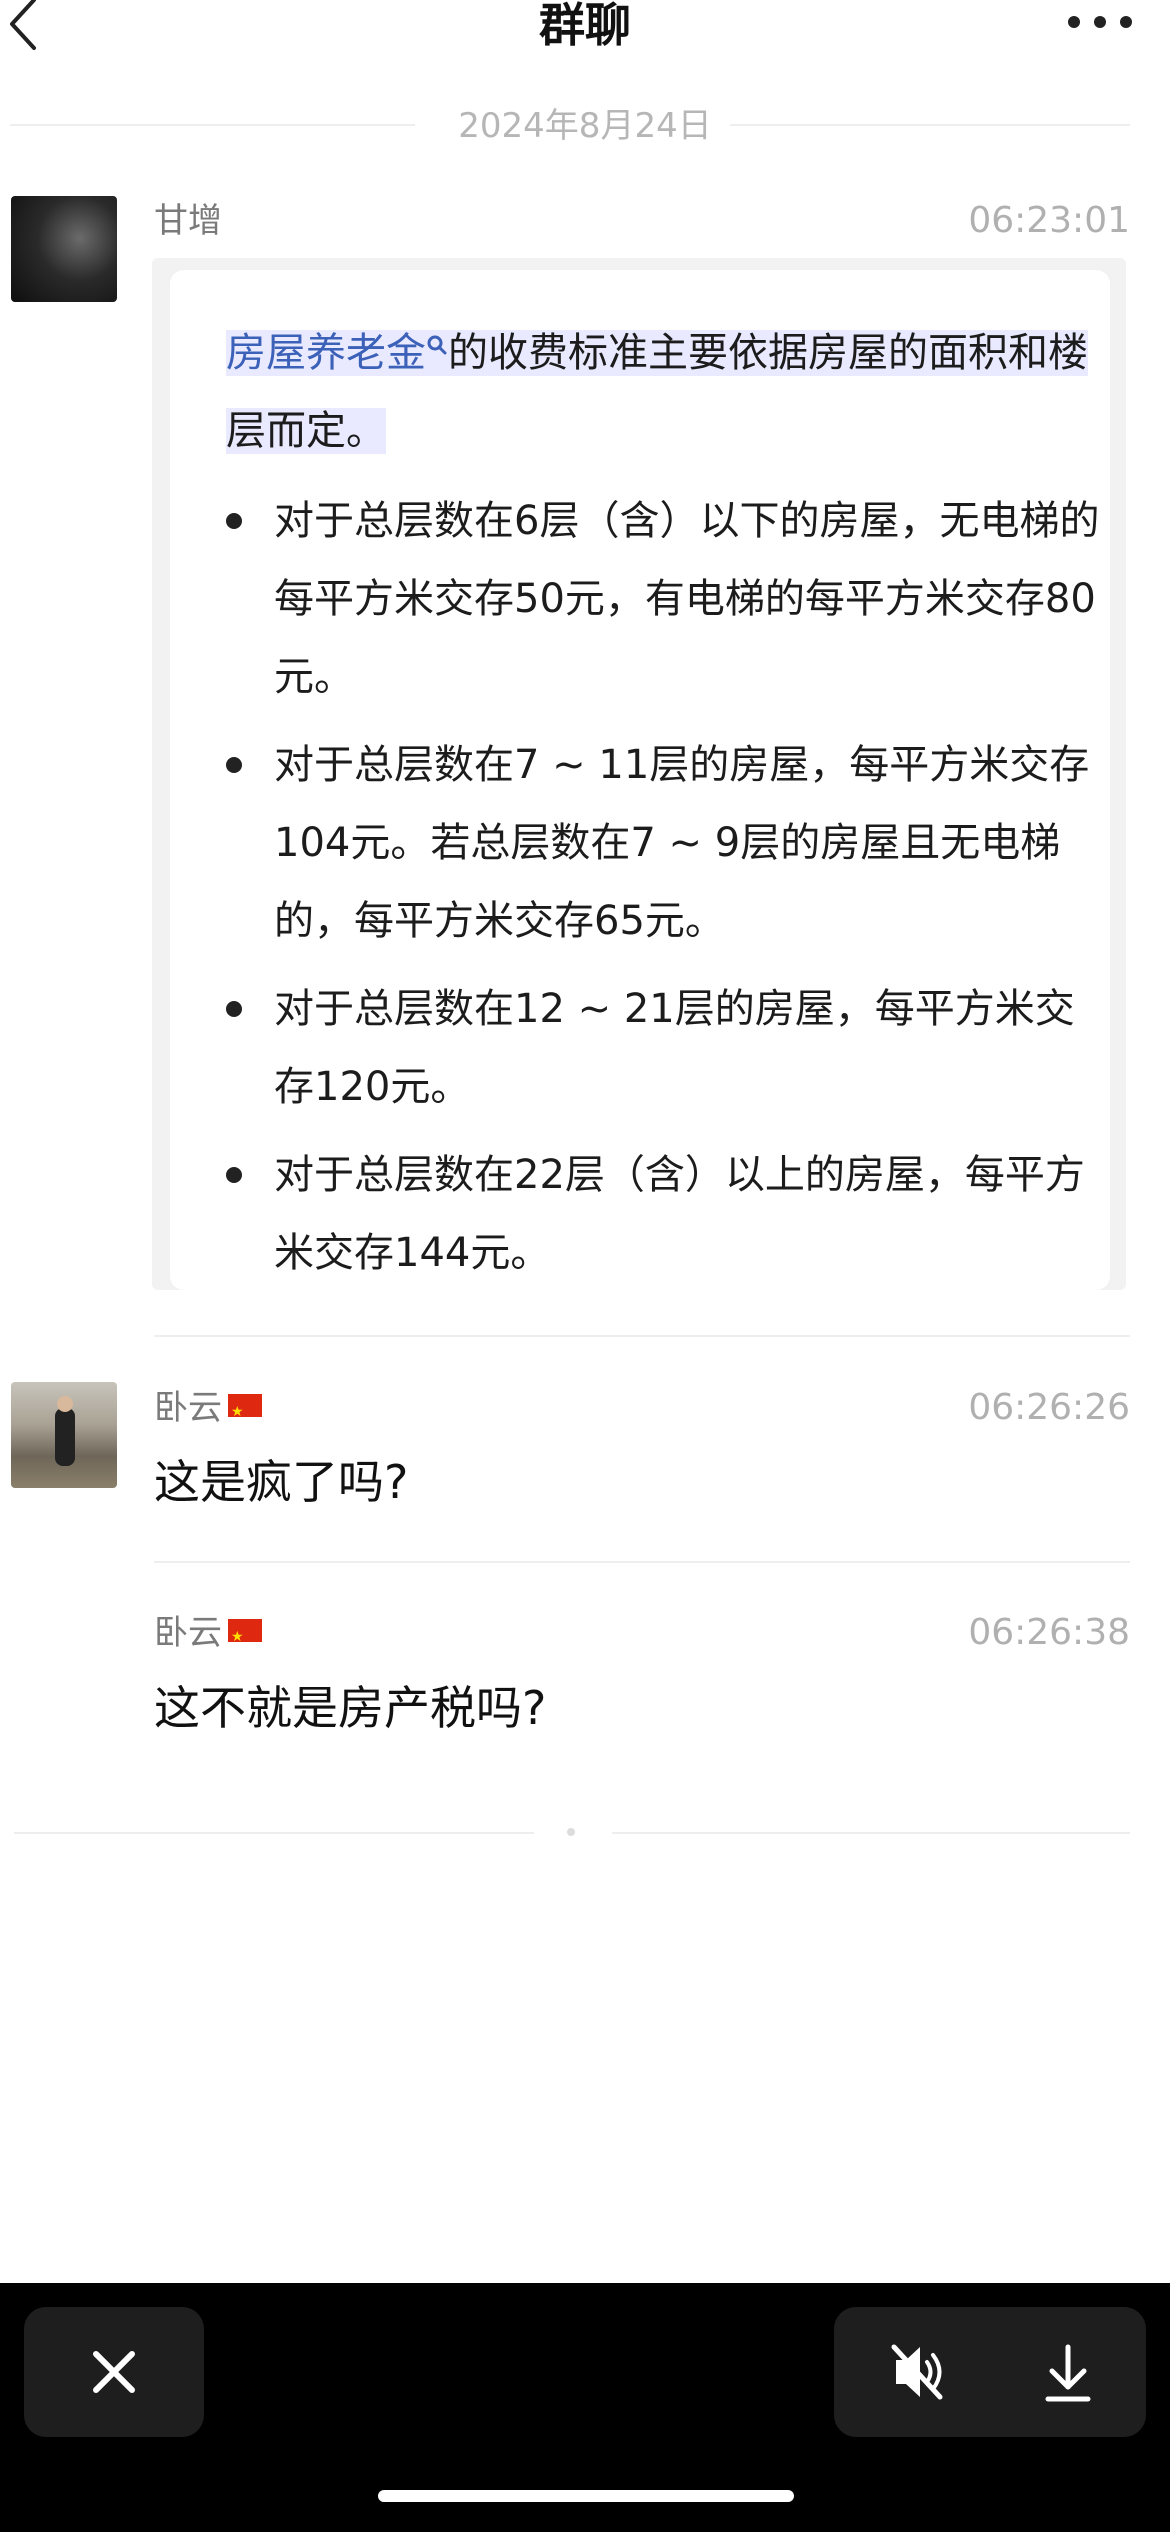 This screenshot has height=2532, width=1170. Describe the element at coordinates (670, 1048) in the screenshot. I see `bullet-item: 对于总层数在12 ~ 21层的房屋，每平方米交存120元。` at that location.